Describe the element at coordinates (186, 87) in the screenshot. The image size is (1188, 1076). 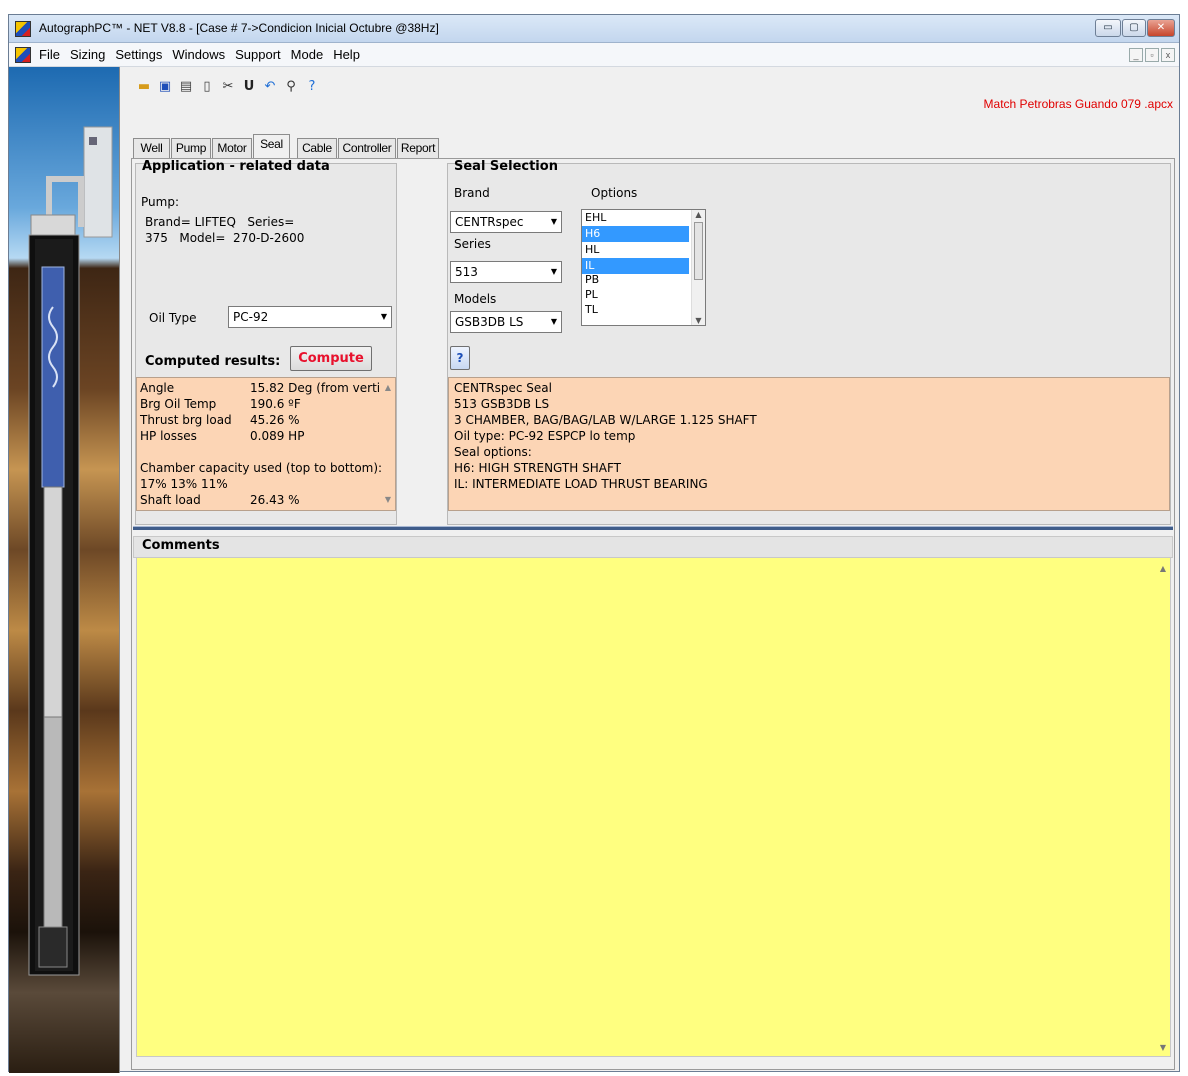
I see `print-icon: ▤` at that location.